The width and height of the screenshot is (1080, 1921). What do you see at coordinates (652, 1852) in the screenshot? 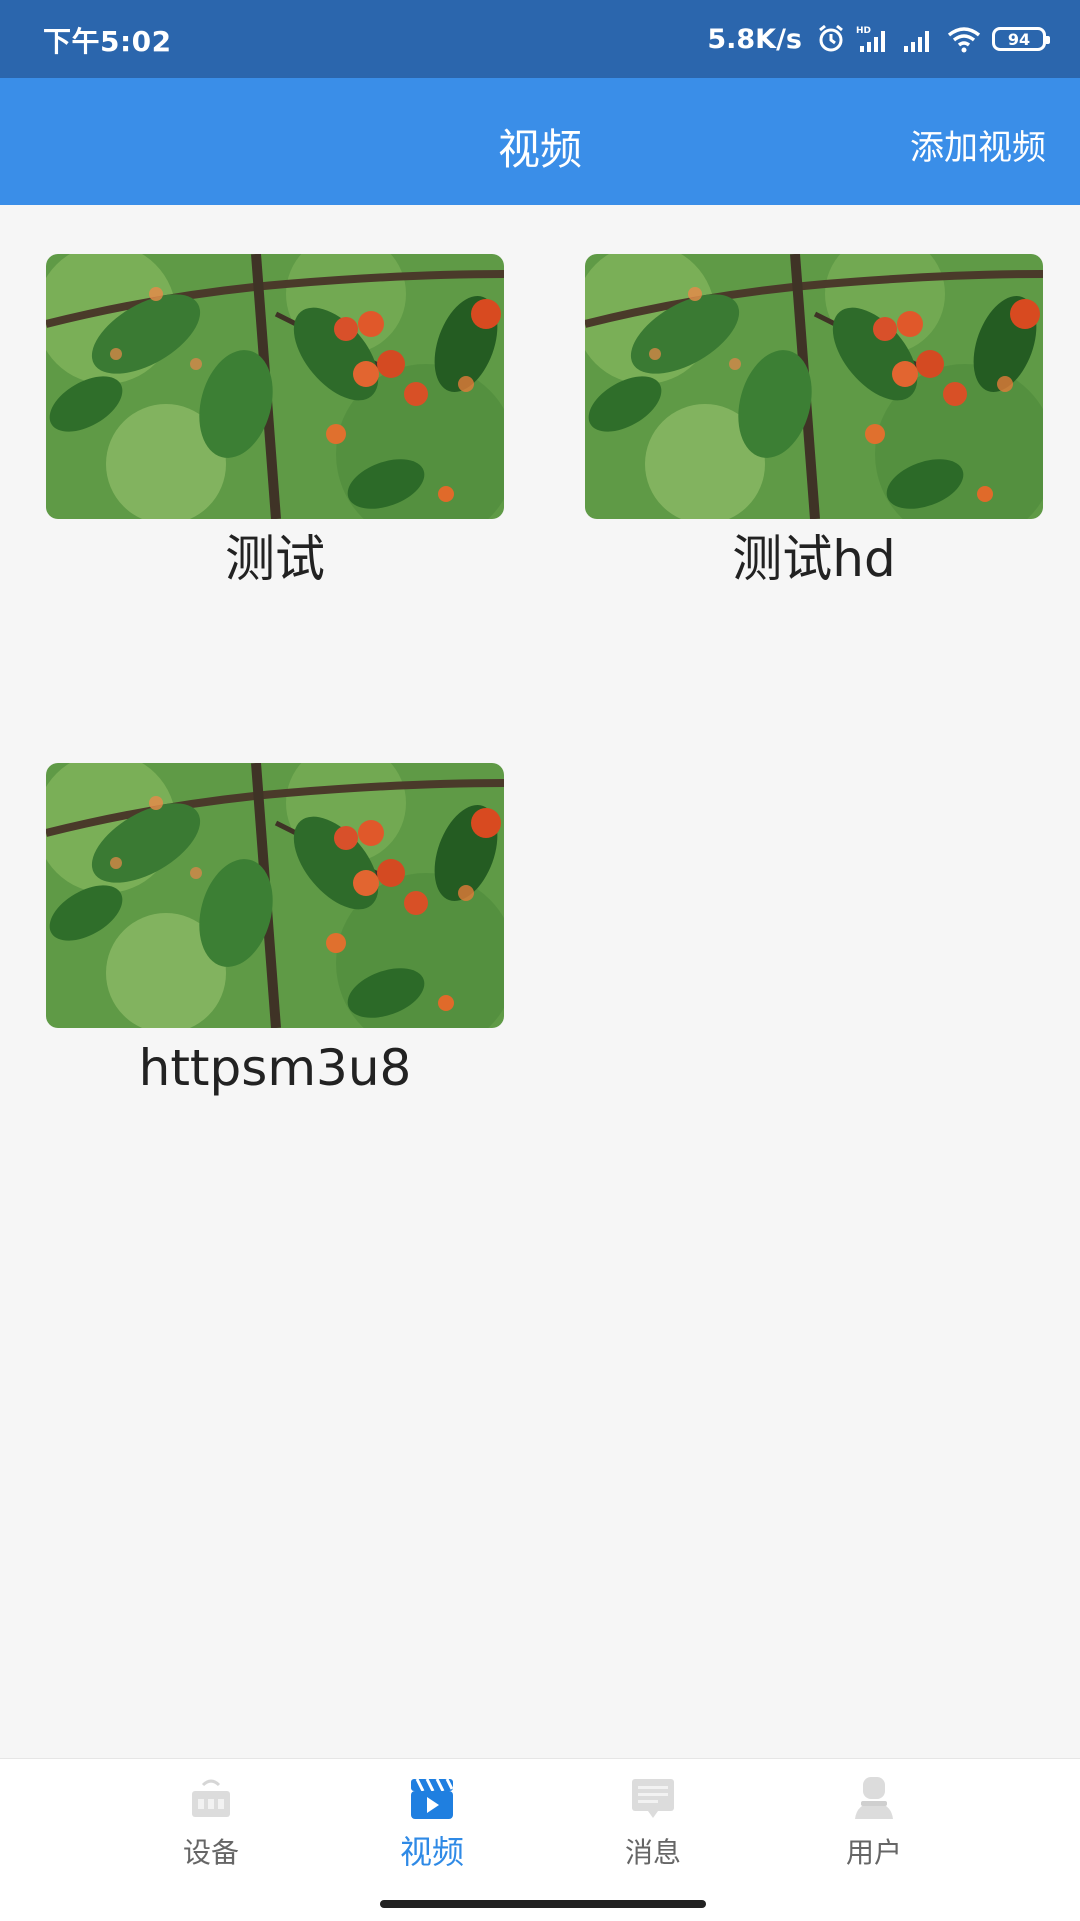
I see `nav-label: 消息` at bounding box center [652, 1852].